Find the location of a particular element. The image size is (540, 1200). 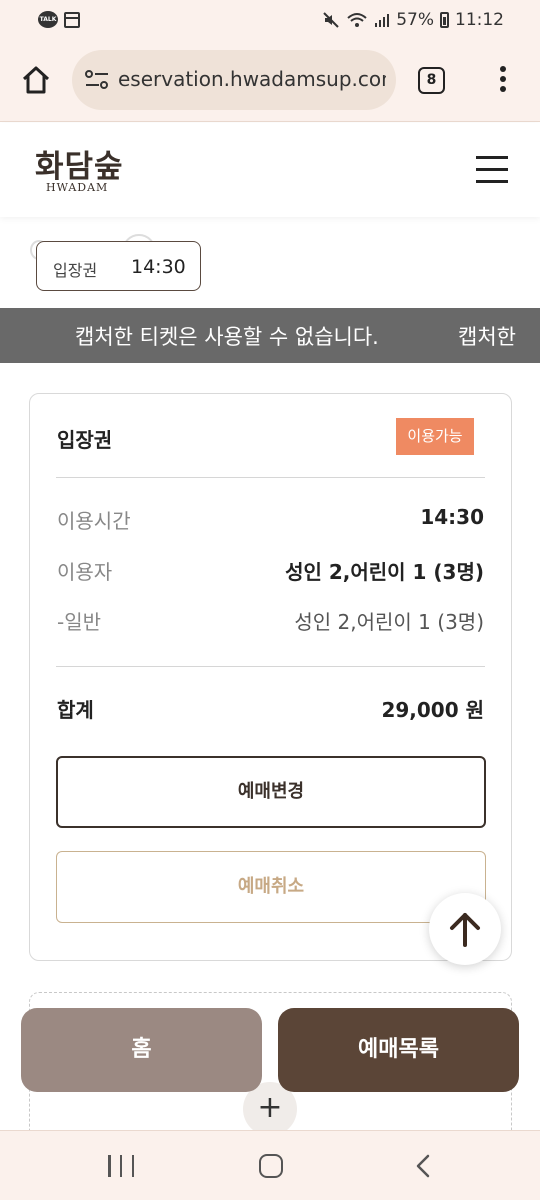

arrow-up-icon is located at coordinates (465, 930).